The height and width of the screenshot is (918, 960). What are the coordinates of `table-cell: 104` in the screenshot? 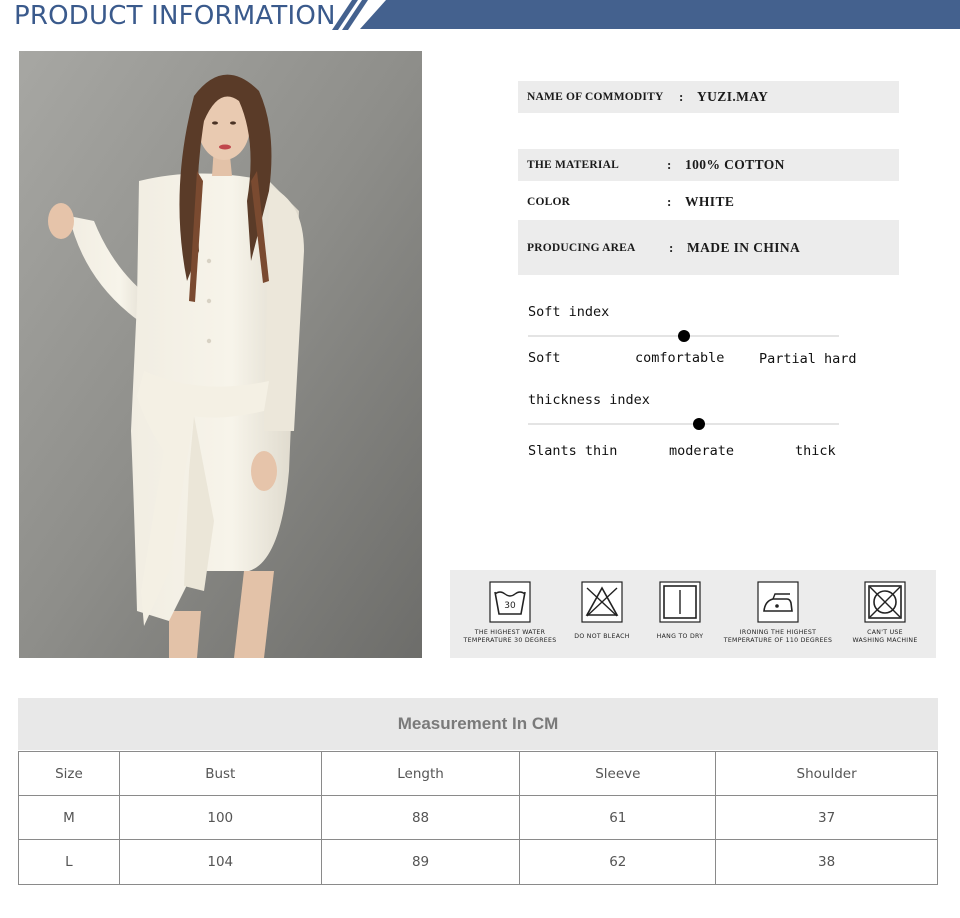 It's located at (220, 862).